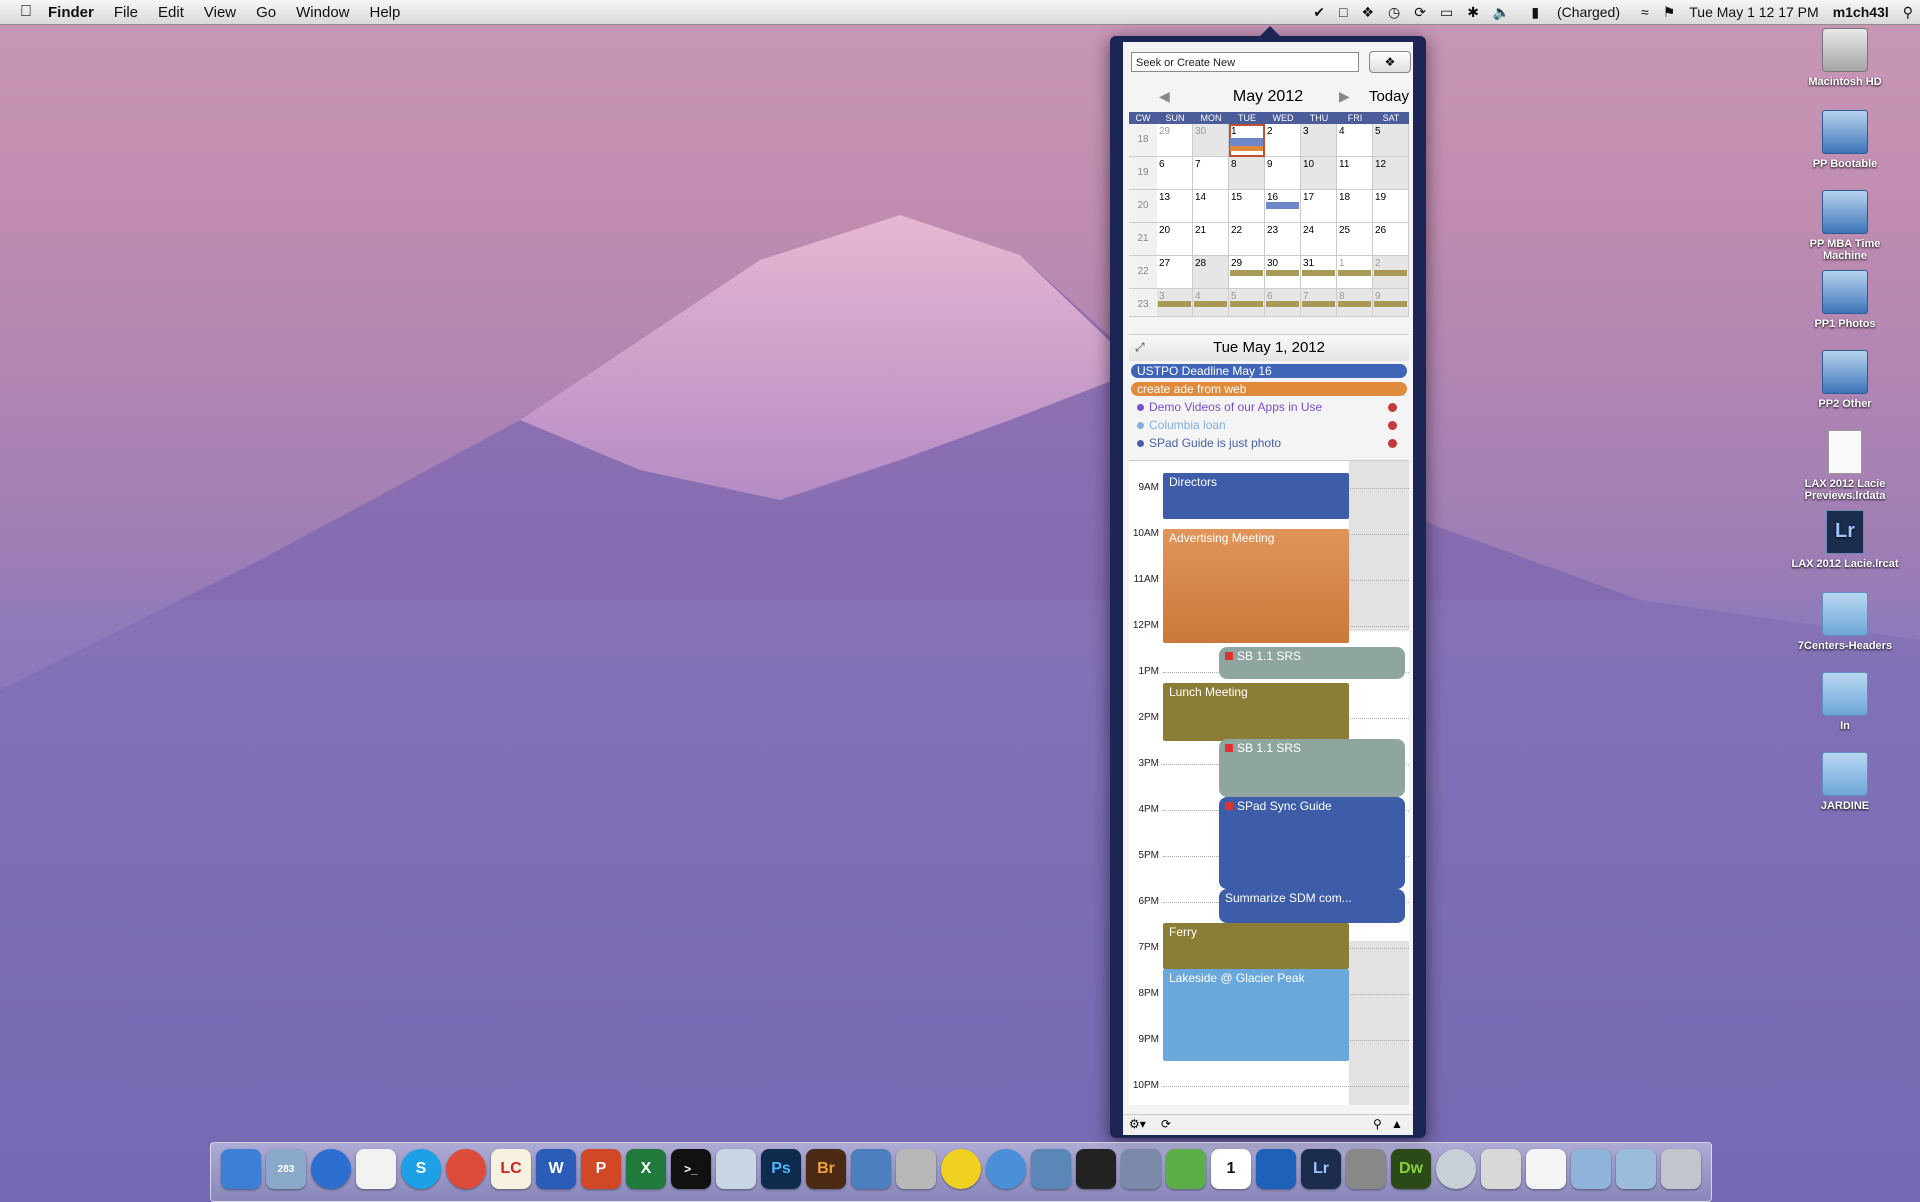  Describe the element at coordinates (1845, 540) in the screenshot. I see `desktop-icon-lrcat: Lr LAX 2012 Lacie.lrcat` at that location.